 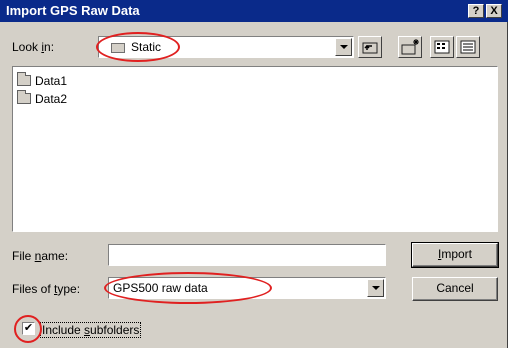 I want to click on file-name-input, so click(x=247, y=255).